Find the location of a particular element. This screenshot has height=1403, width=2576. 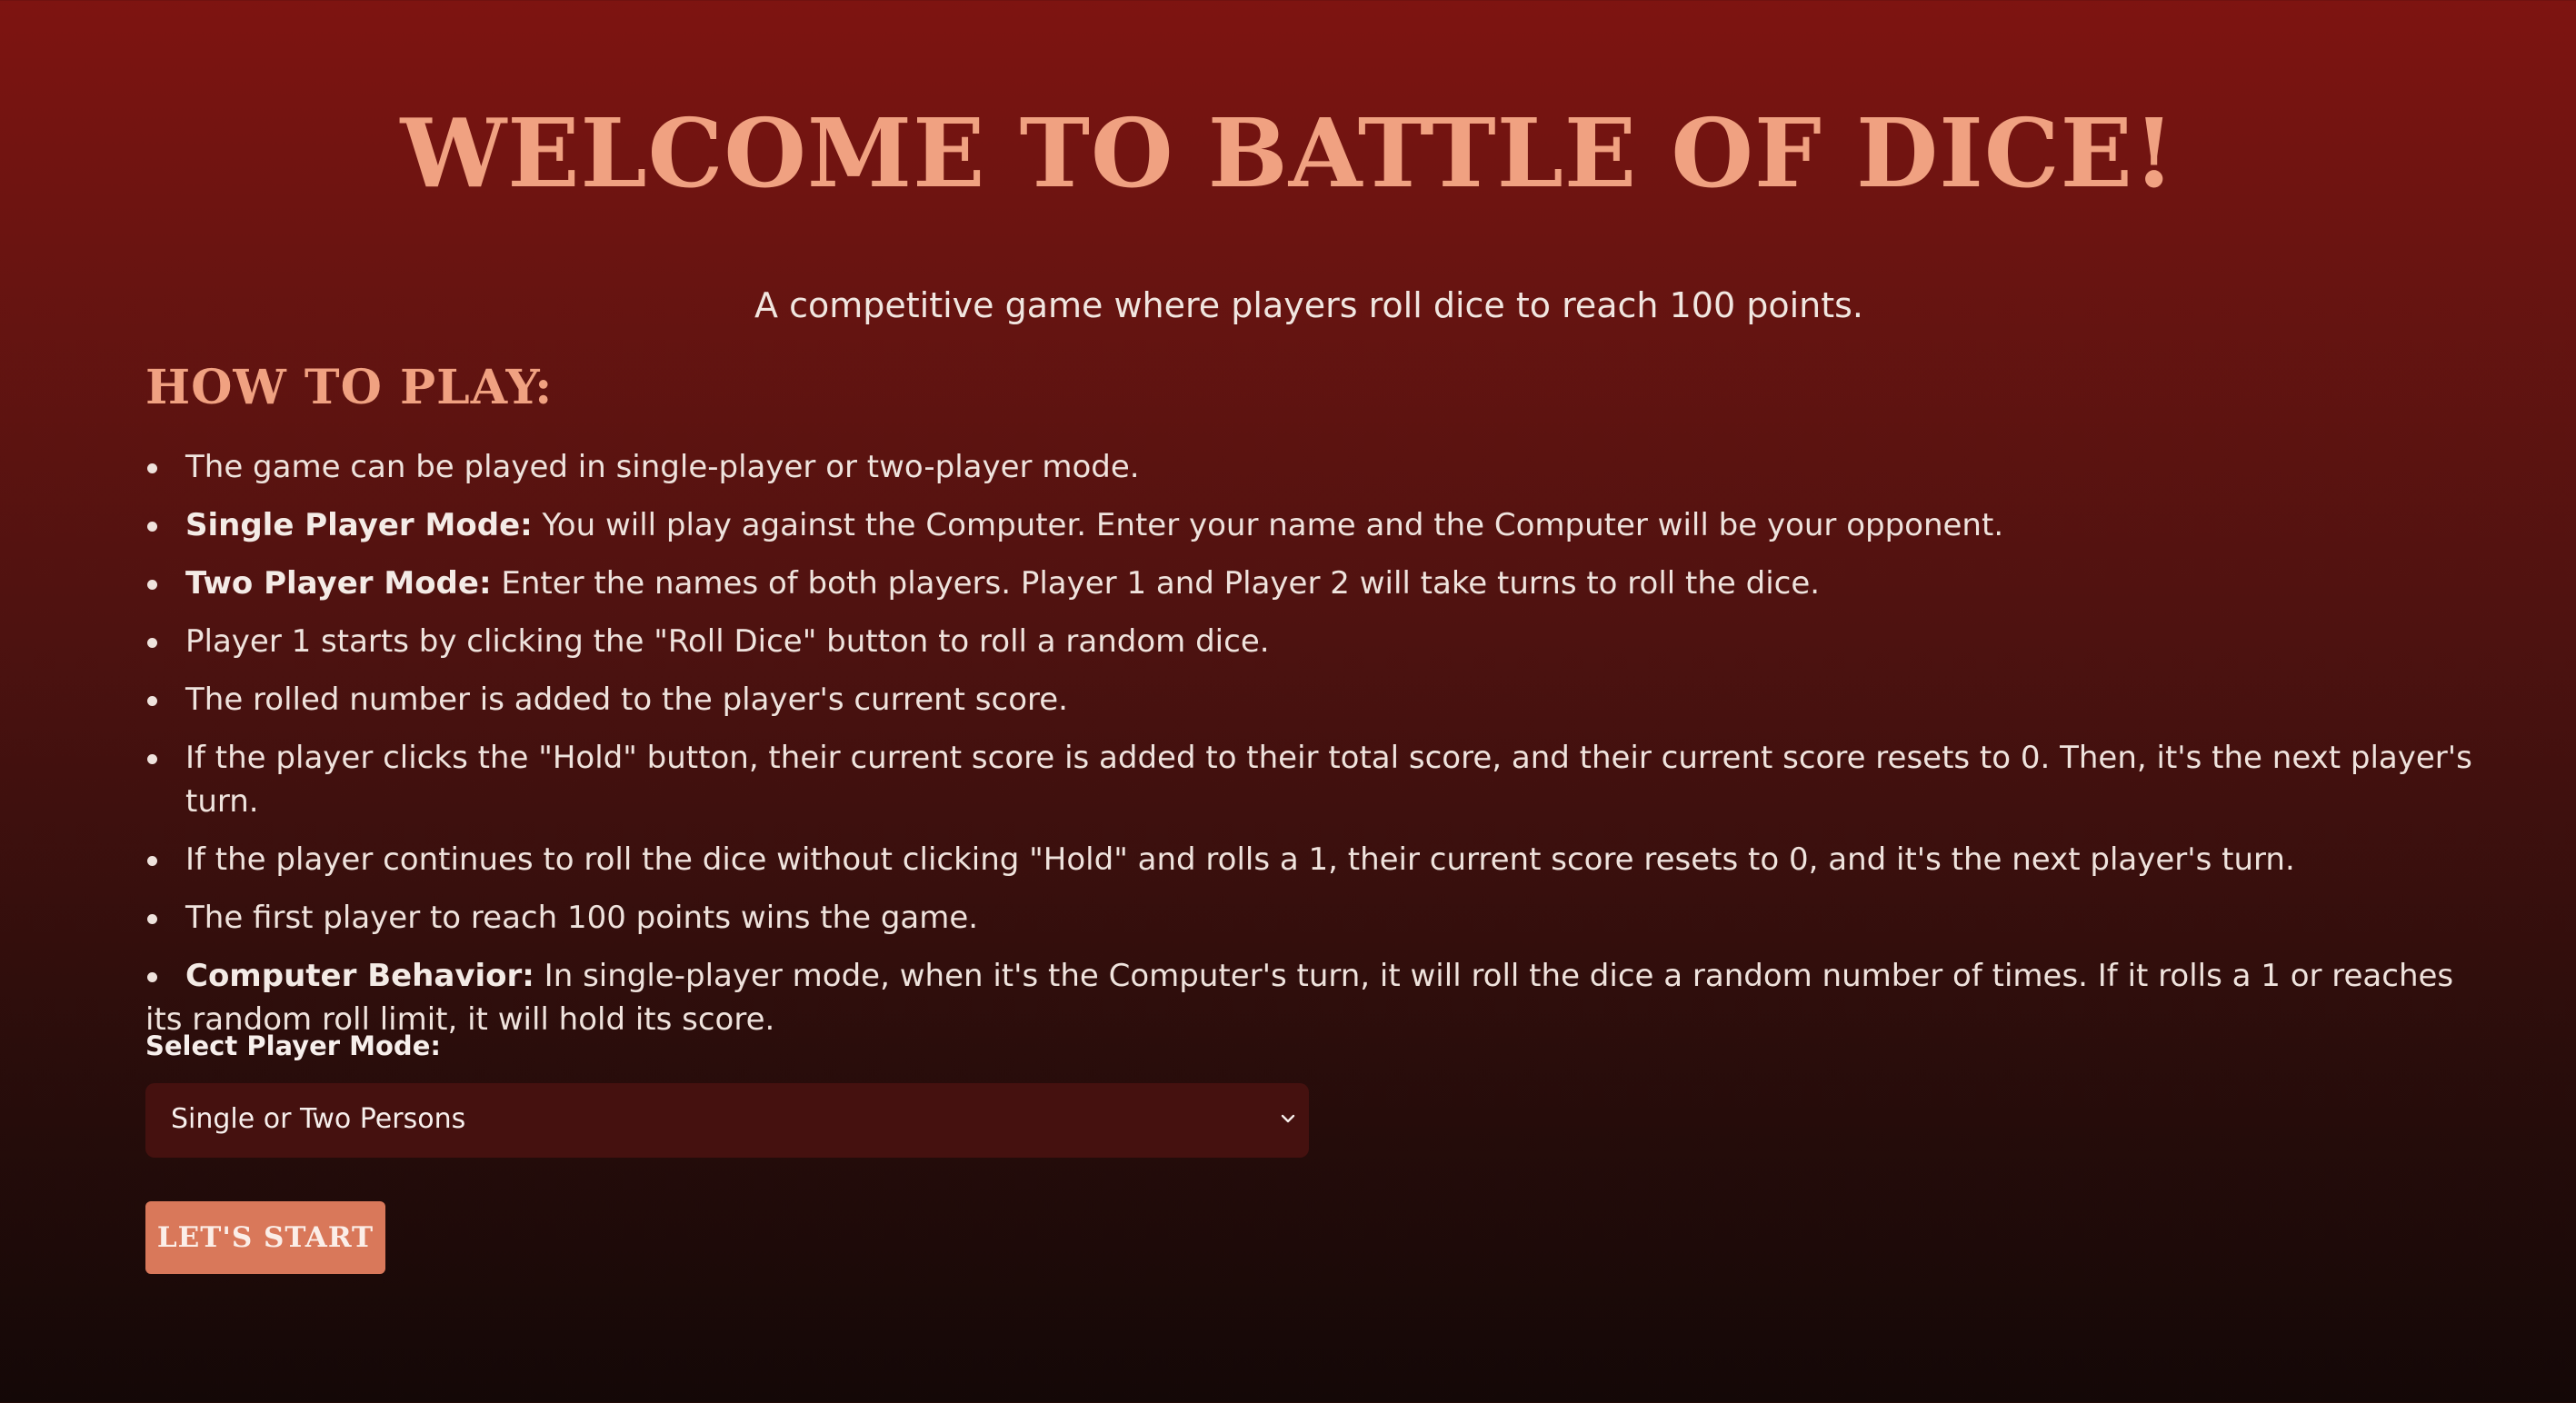

lets-start-button: LET'S START is located at coordinates (265, 1237).